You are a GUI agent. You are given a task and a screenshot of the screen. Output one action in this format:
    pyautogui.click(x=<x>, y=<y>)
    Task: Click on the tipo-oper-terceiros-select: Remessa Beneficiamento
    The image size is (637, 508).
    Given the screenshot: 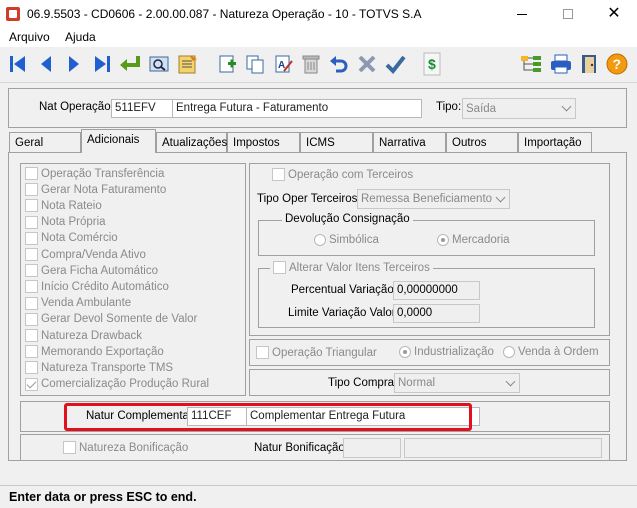 What is the action you would take?
    pyautogui.click(x=433, y=199)
    